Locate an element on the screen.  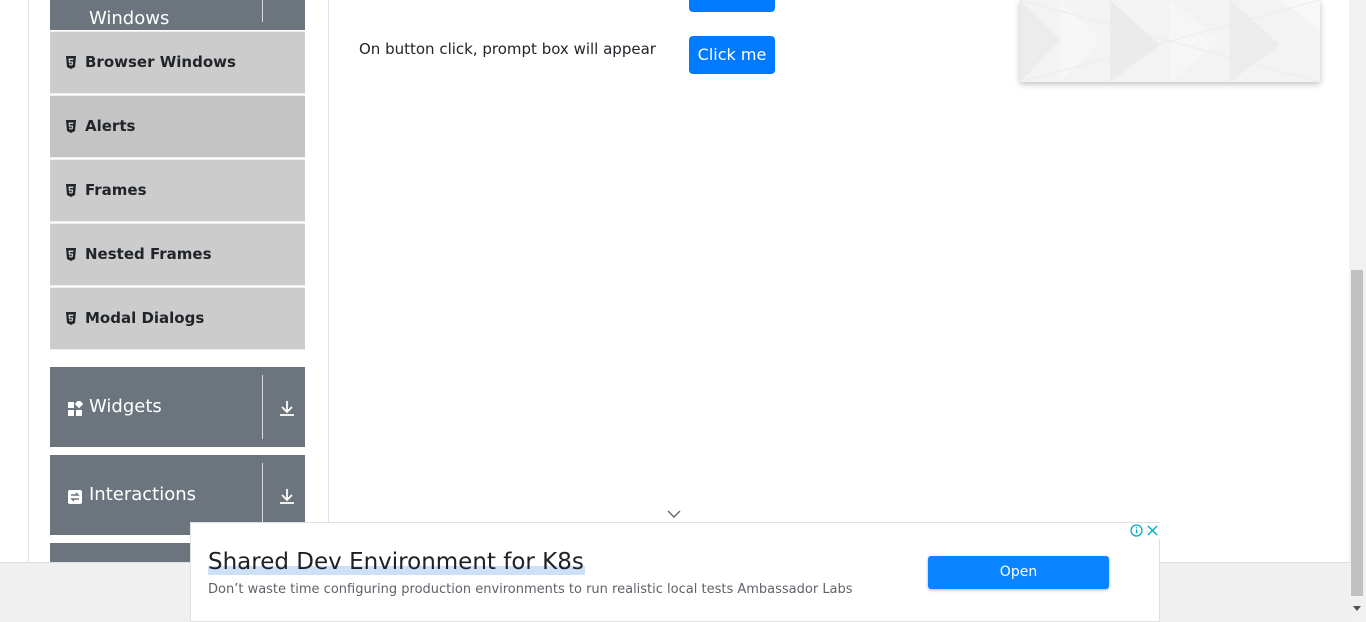
chevron-down-icon is located at coordinates (674, 514).